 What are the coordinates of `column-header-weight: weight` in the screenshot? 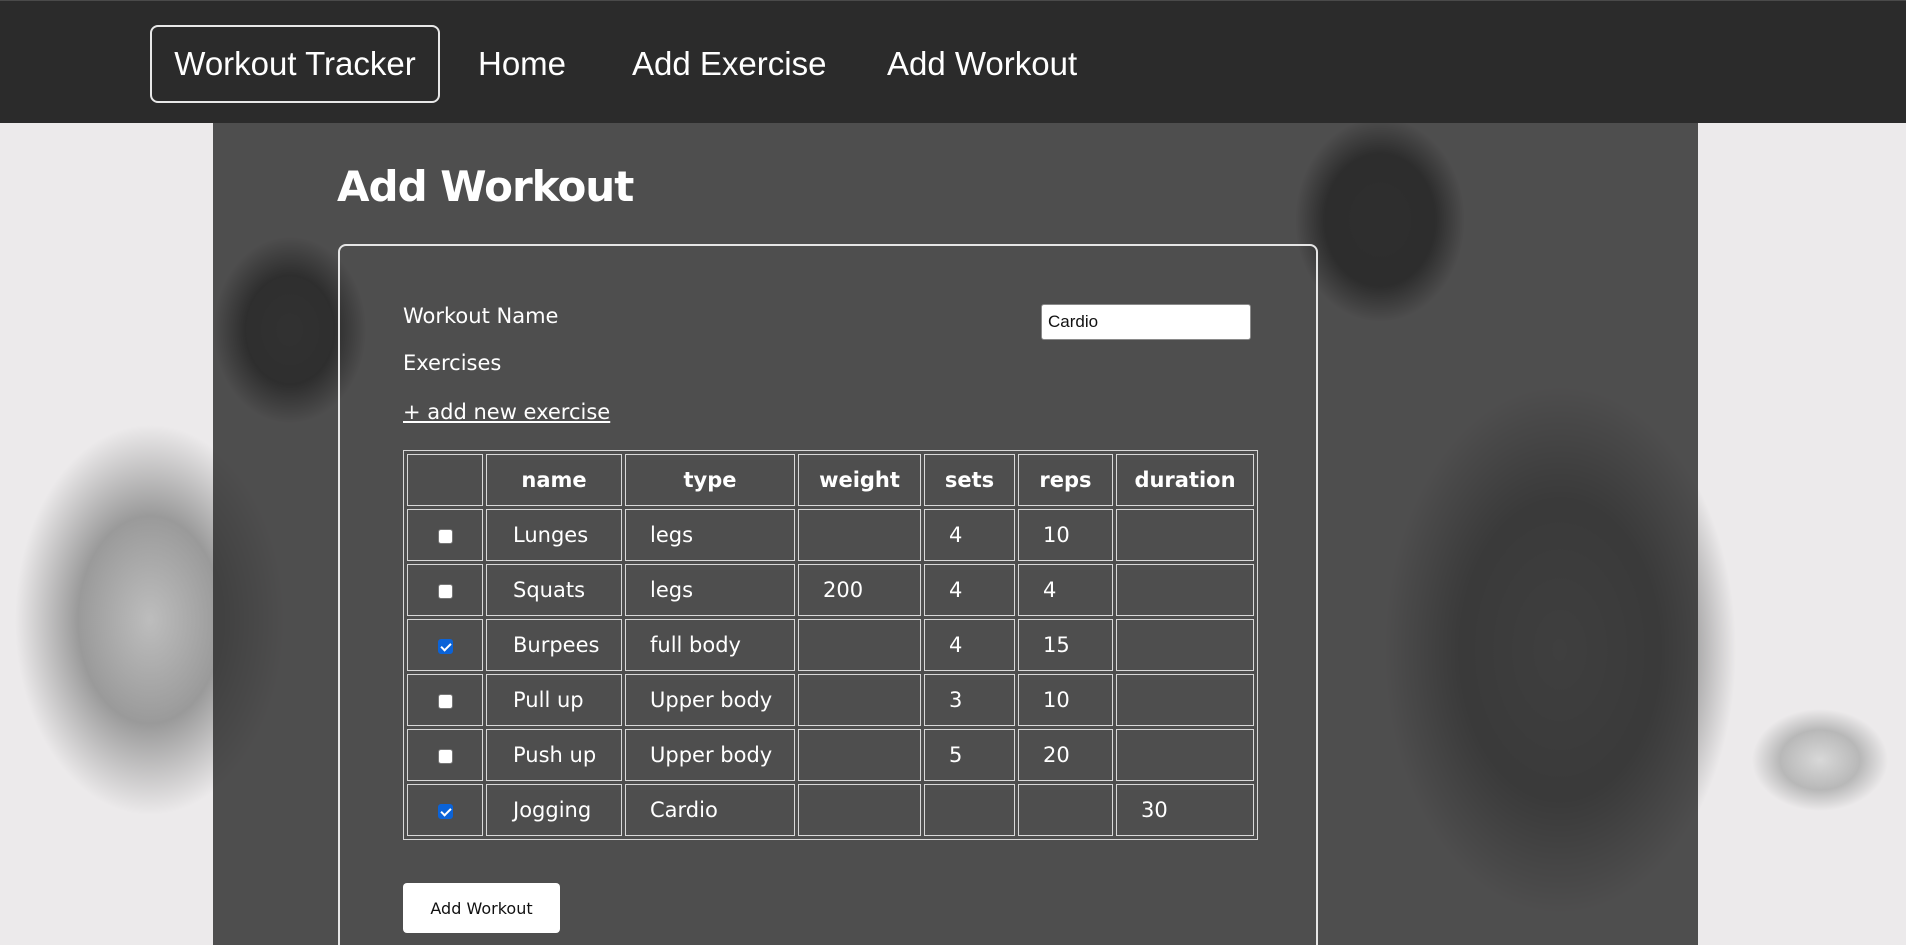 It's located at (859, 480).